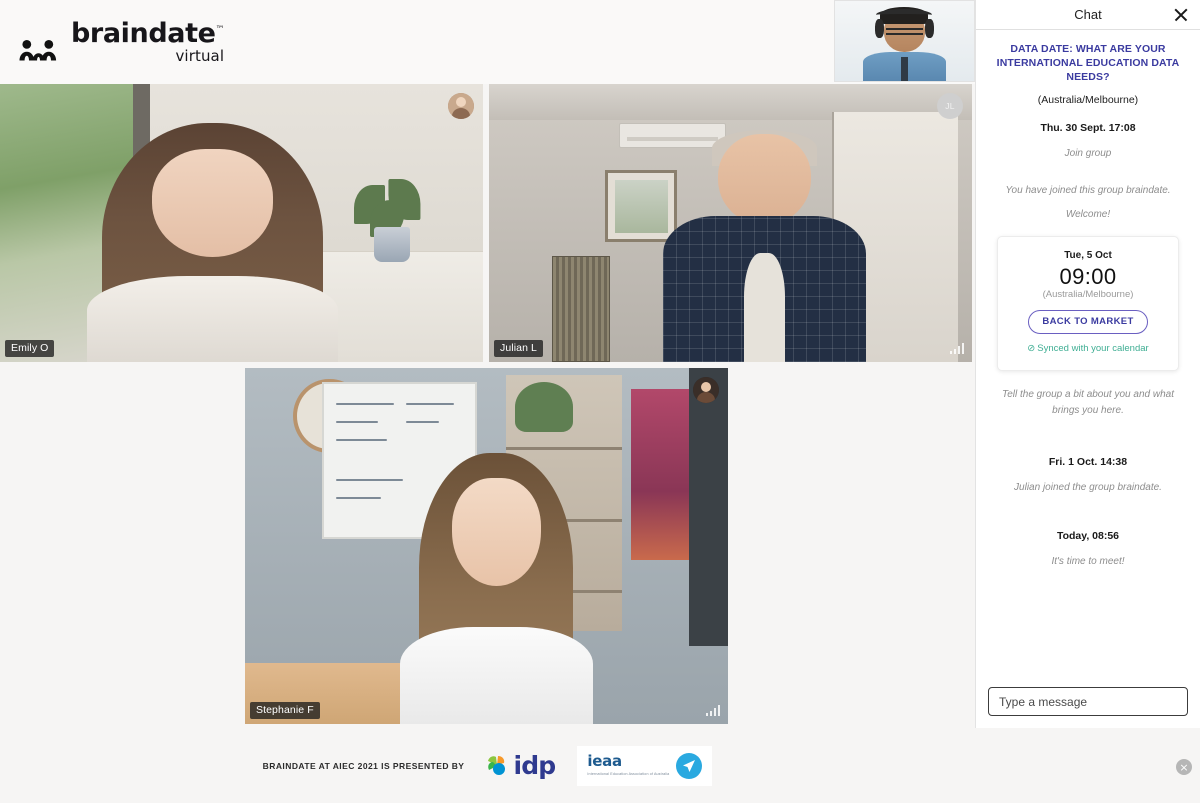 This screenshot has height=803, width=1200. What do you see at coordinates (1031, 349) in the screenshot?
I see `check-circle-icon: ⊘` at bounding box center [1031, 349].